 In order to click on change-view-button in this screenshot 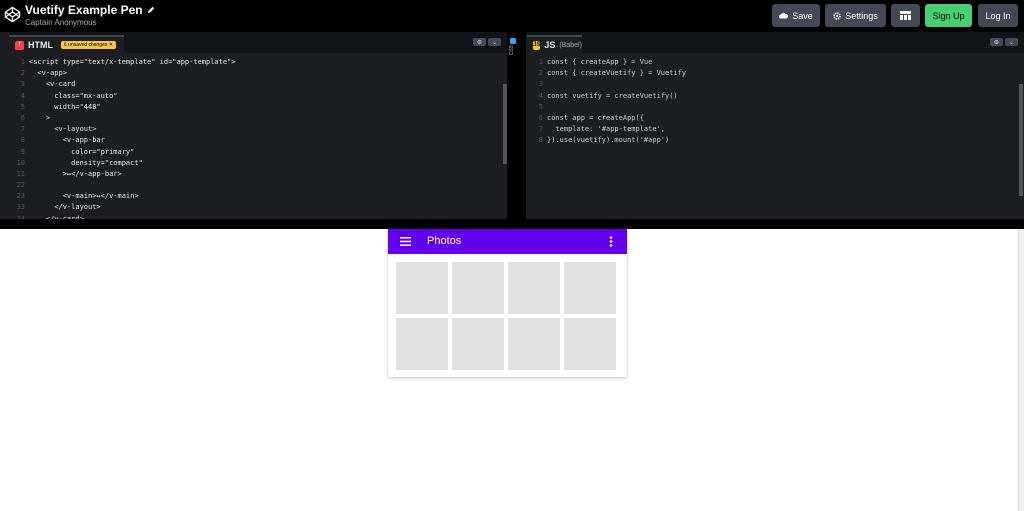, I will do `click(905, 15)`.